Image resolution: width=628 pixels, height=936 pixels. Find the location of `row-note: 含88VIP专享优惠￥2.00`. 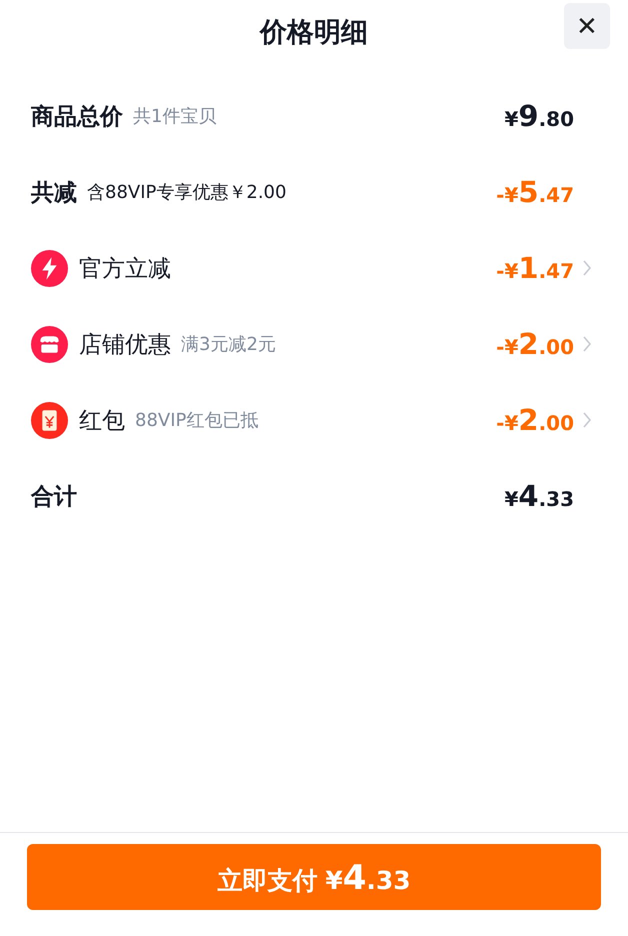

row-note: 含88VIP专享优惠￥2.00 is located at coordinates (186, 192).